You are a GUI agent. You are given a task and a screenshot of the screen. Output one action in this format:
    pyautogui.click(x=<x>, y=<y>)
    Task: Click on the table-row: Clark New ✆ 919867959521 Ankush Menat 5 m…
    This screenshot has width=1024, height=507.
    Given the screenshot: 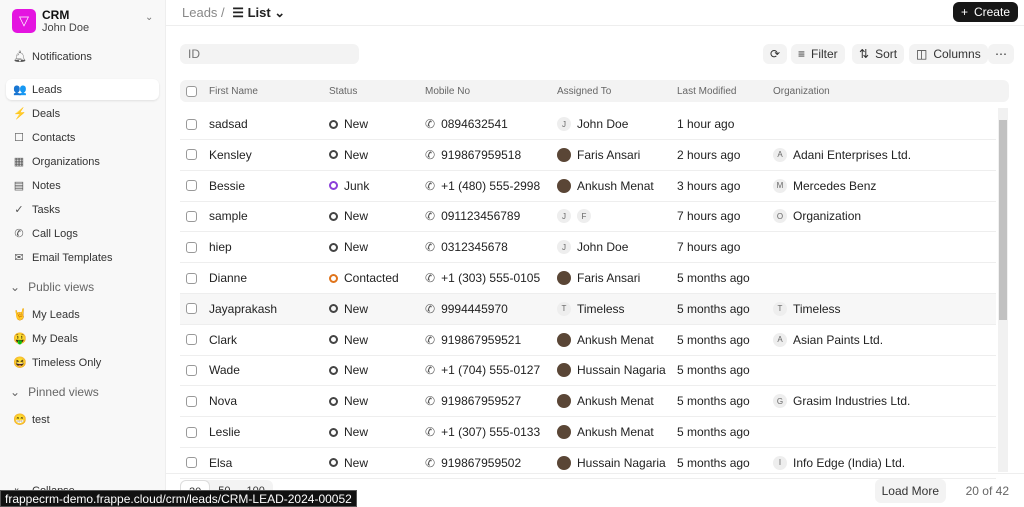 What is the action you would take?
    pyautogui.click(x=588, y=340)
    